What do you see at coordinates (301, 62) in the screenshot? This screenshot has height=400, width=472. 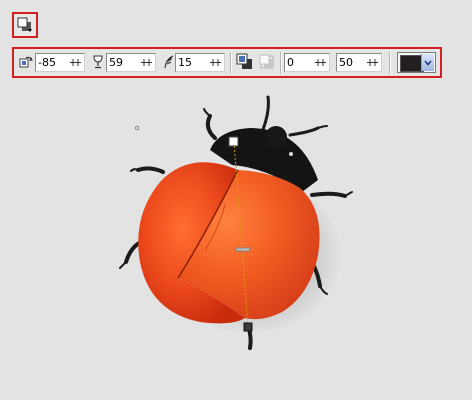 I see `offset-input` at bounding box center [301, 62].